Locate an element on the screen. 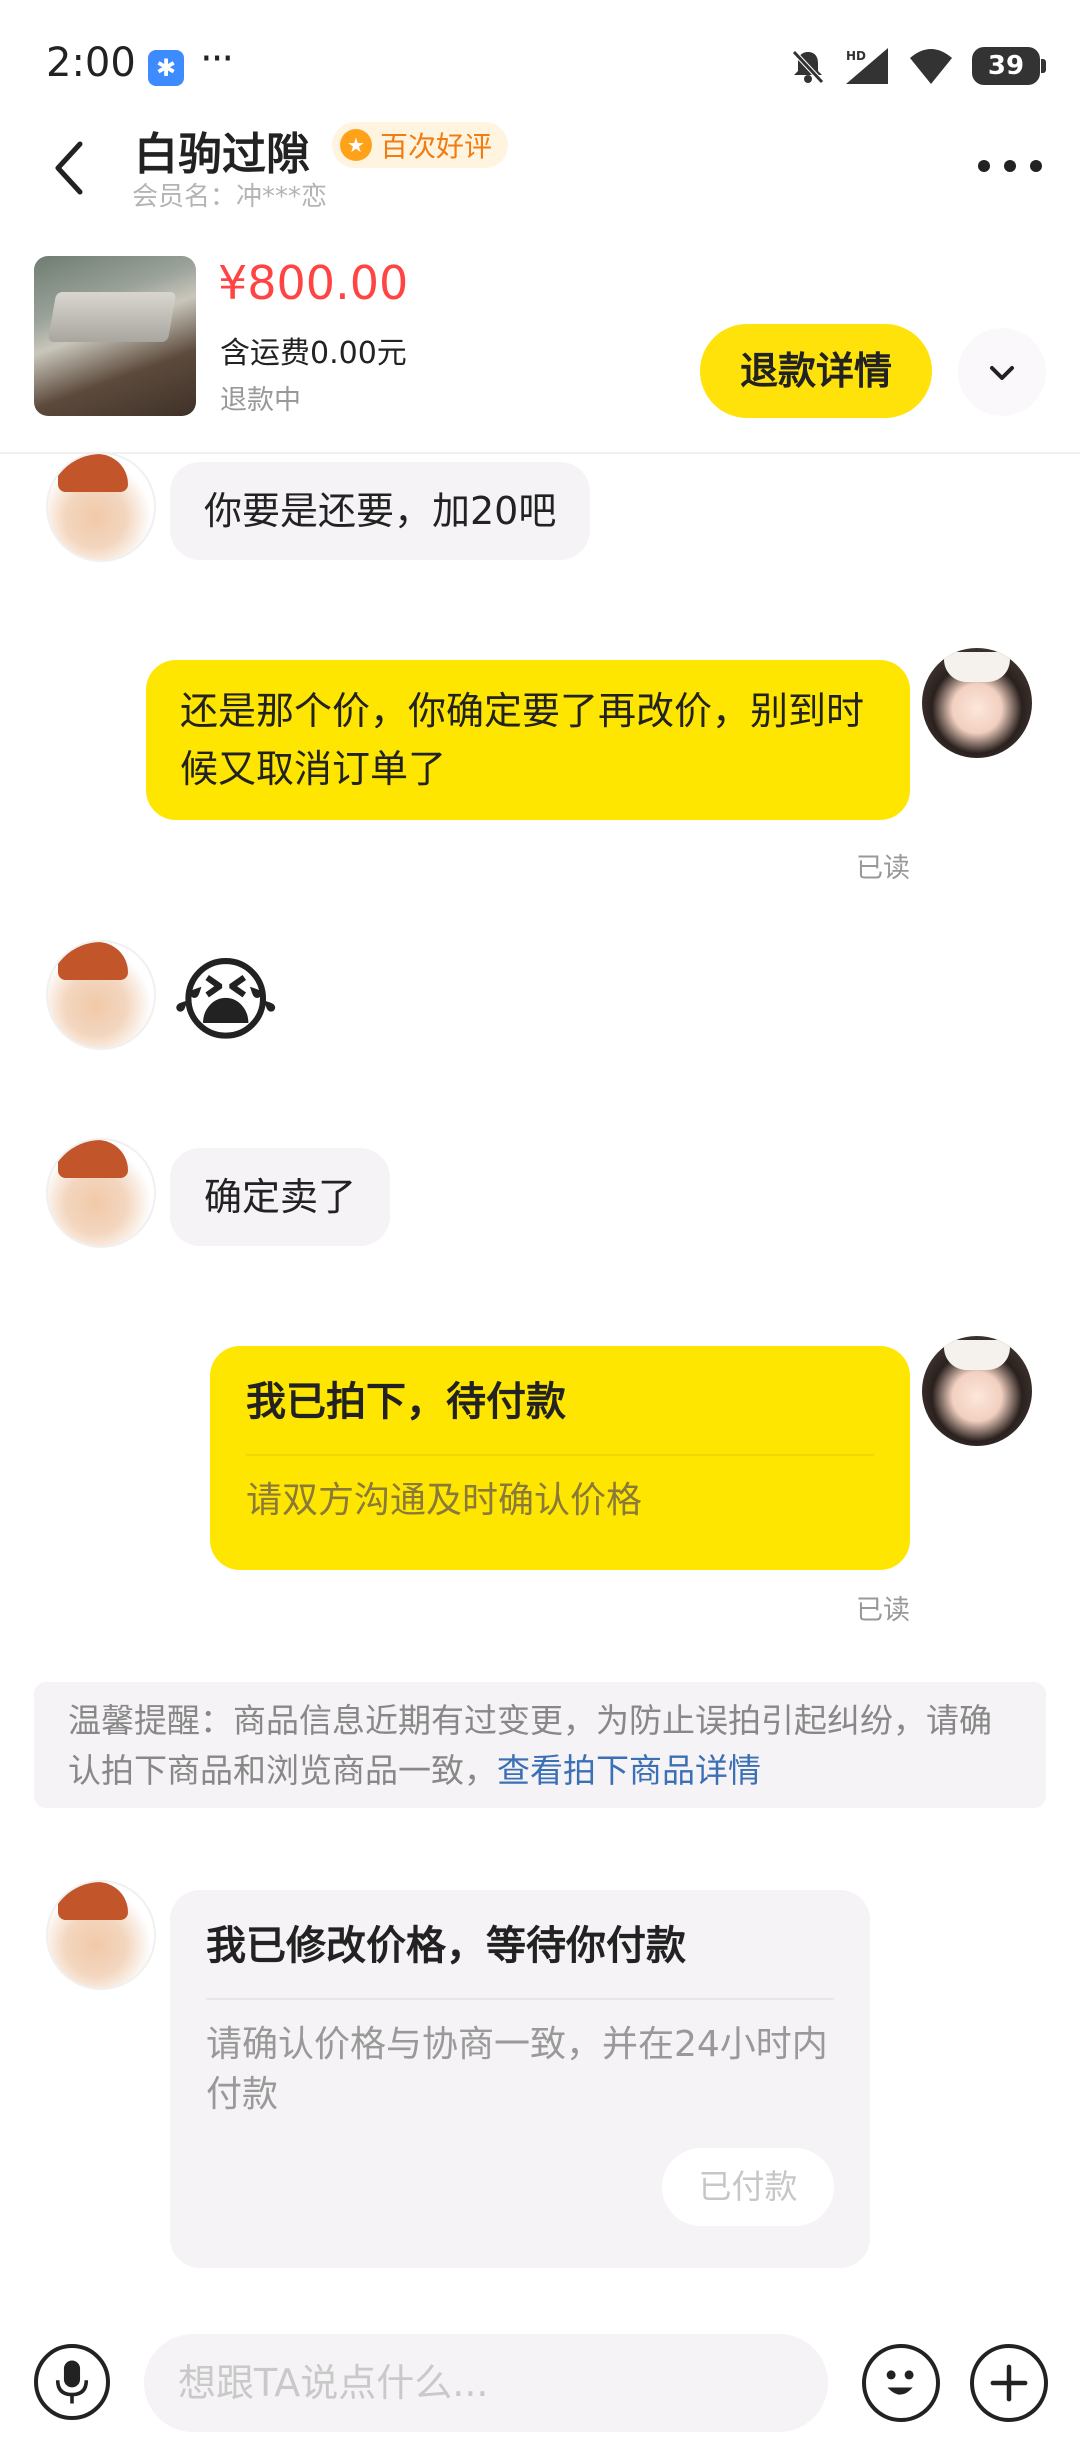  refund-status: 退款中 is located at coordinates (260, 400).